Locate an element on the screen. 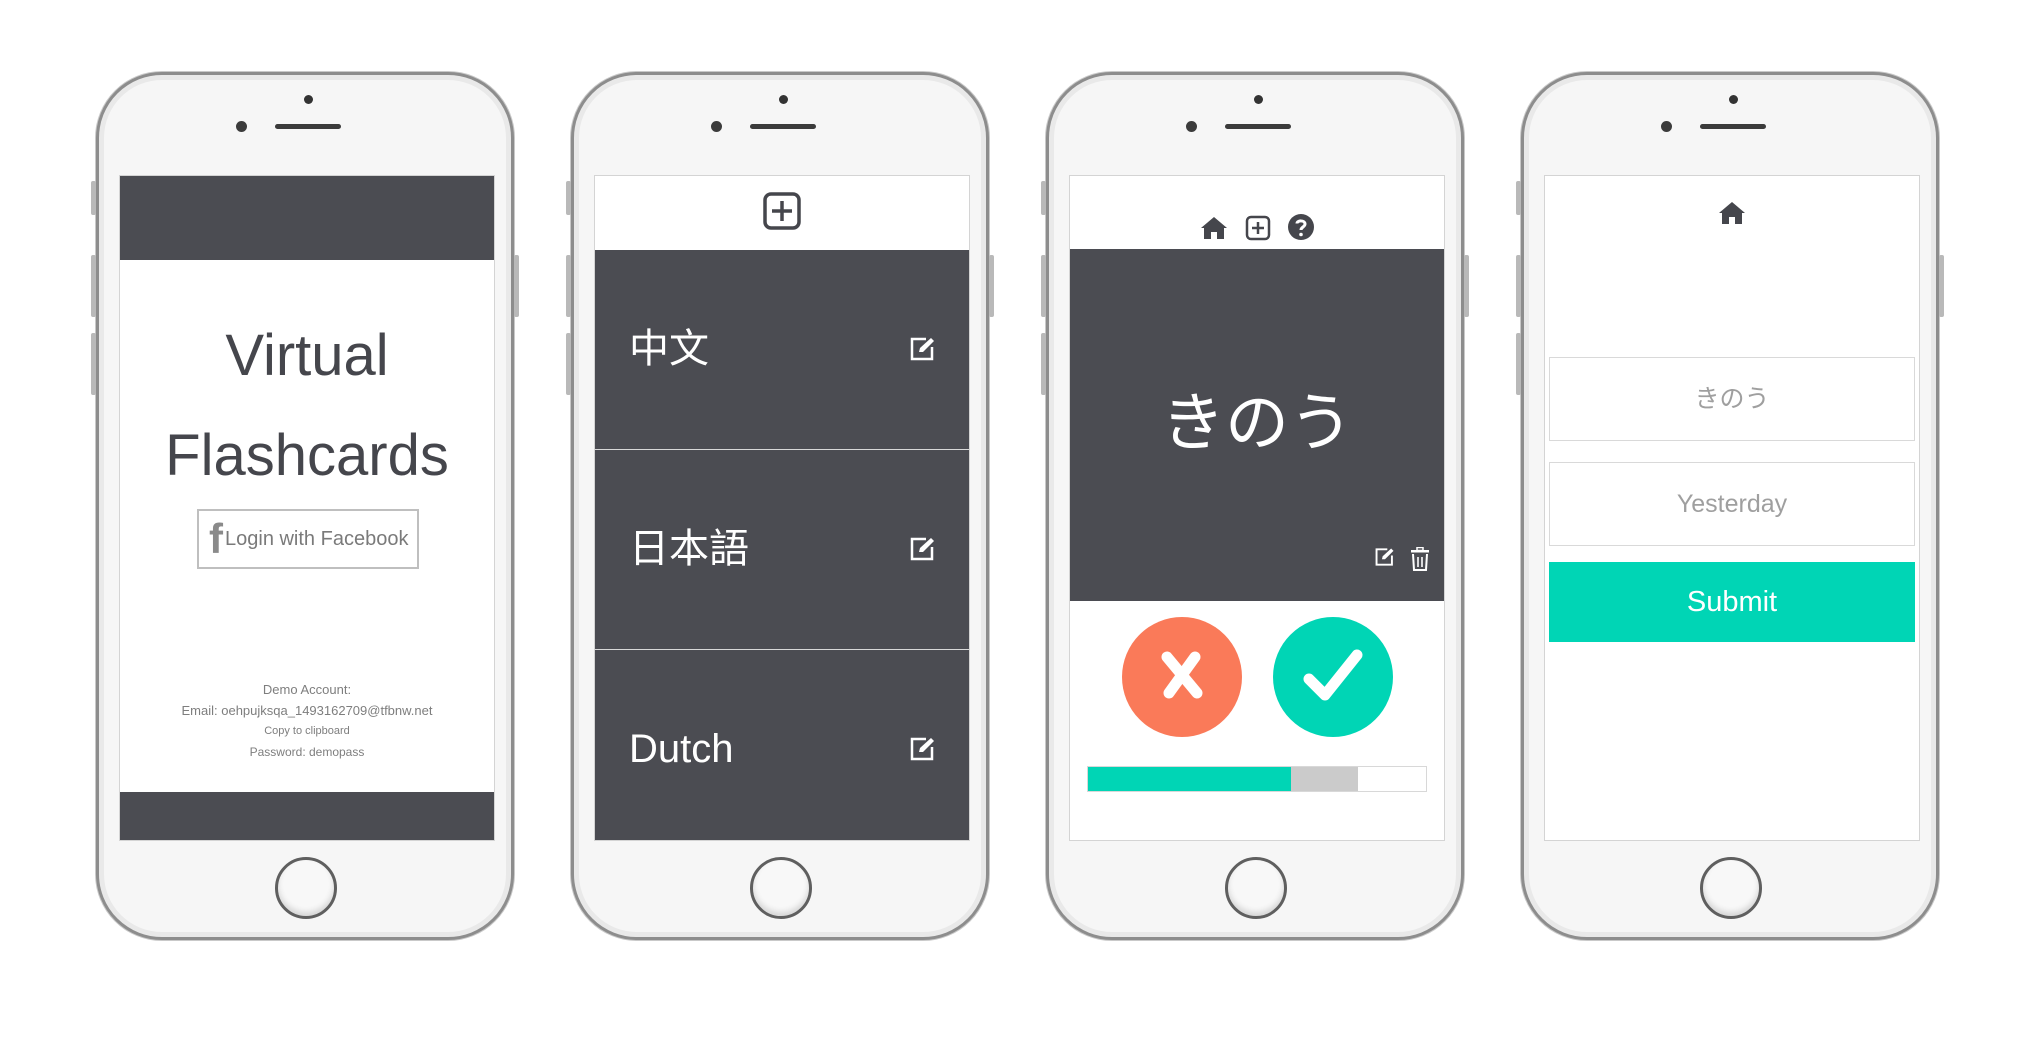 The image size is (2035, 1043). add-card-screen: Submit is located at coordinates (1732, 508).